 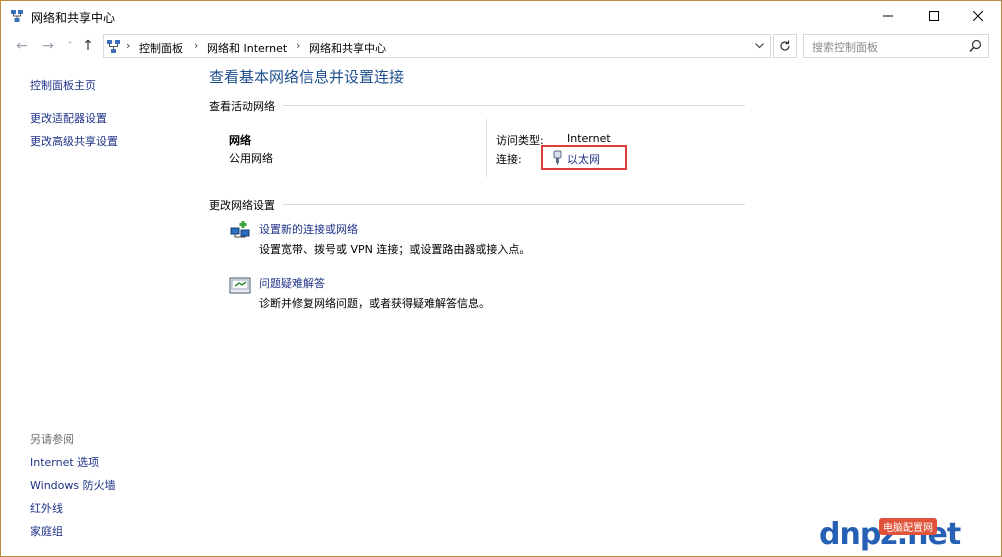 I want to click on network-category: 公用网络, so click(x=251, y=158).